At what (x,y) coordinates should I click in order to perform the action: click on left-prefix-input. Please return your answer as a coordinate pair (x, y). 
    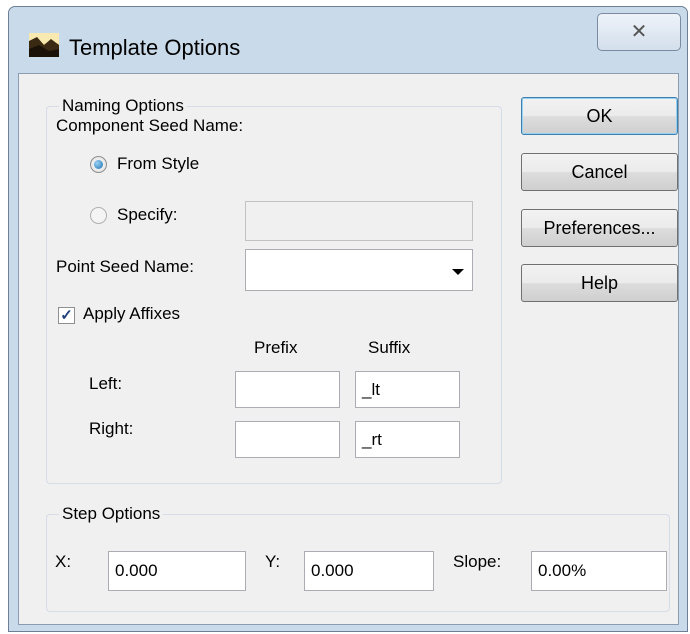
    Looking at the image, I should click on (287, 389).